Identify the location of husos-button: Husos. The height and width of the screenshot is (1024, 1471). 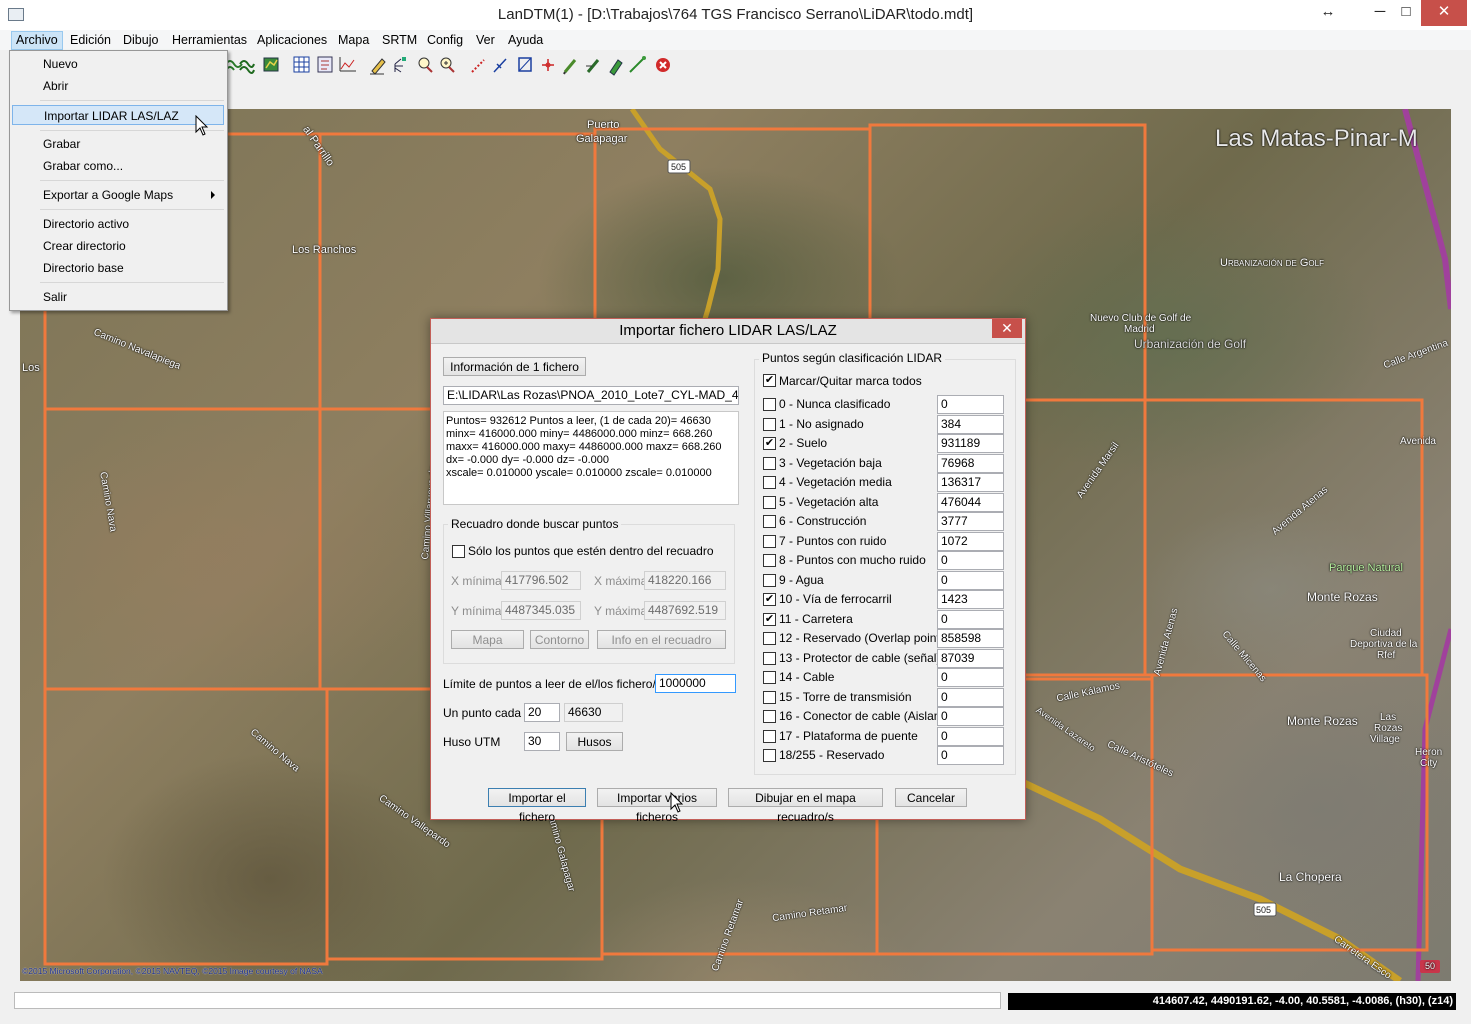
(594, 741).